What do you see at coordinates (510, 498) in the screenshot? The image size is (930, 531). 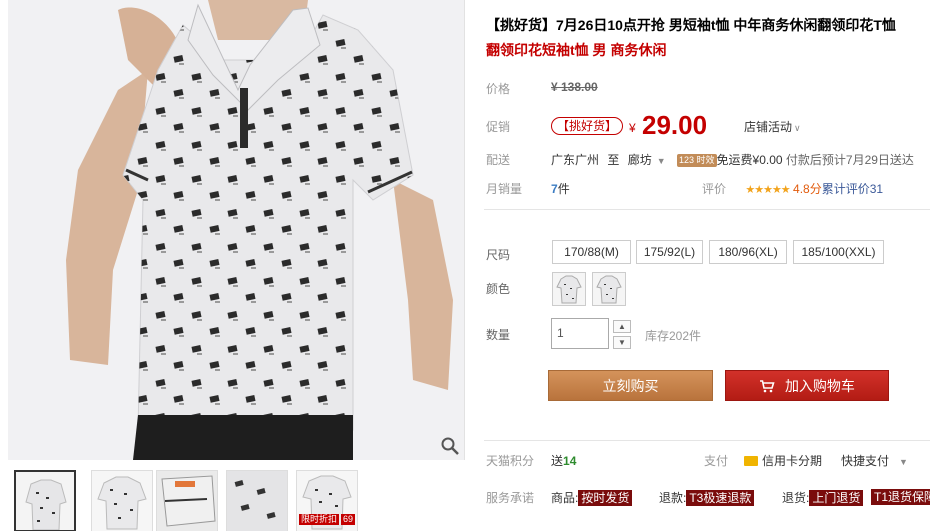 I see `service-label: 服务承诺` at bounding box center [510, 498].